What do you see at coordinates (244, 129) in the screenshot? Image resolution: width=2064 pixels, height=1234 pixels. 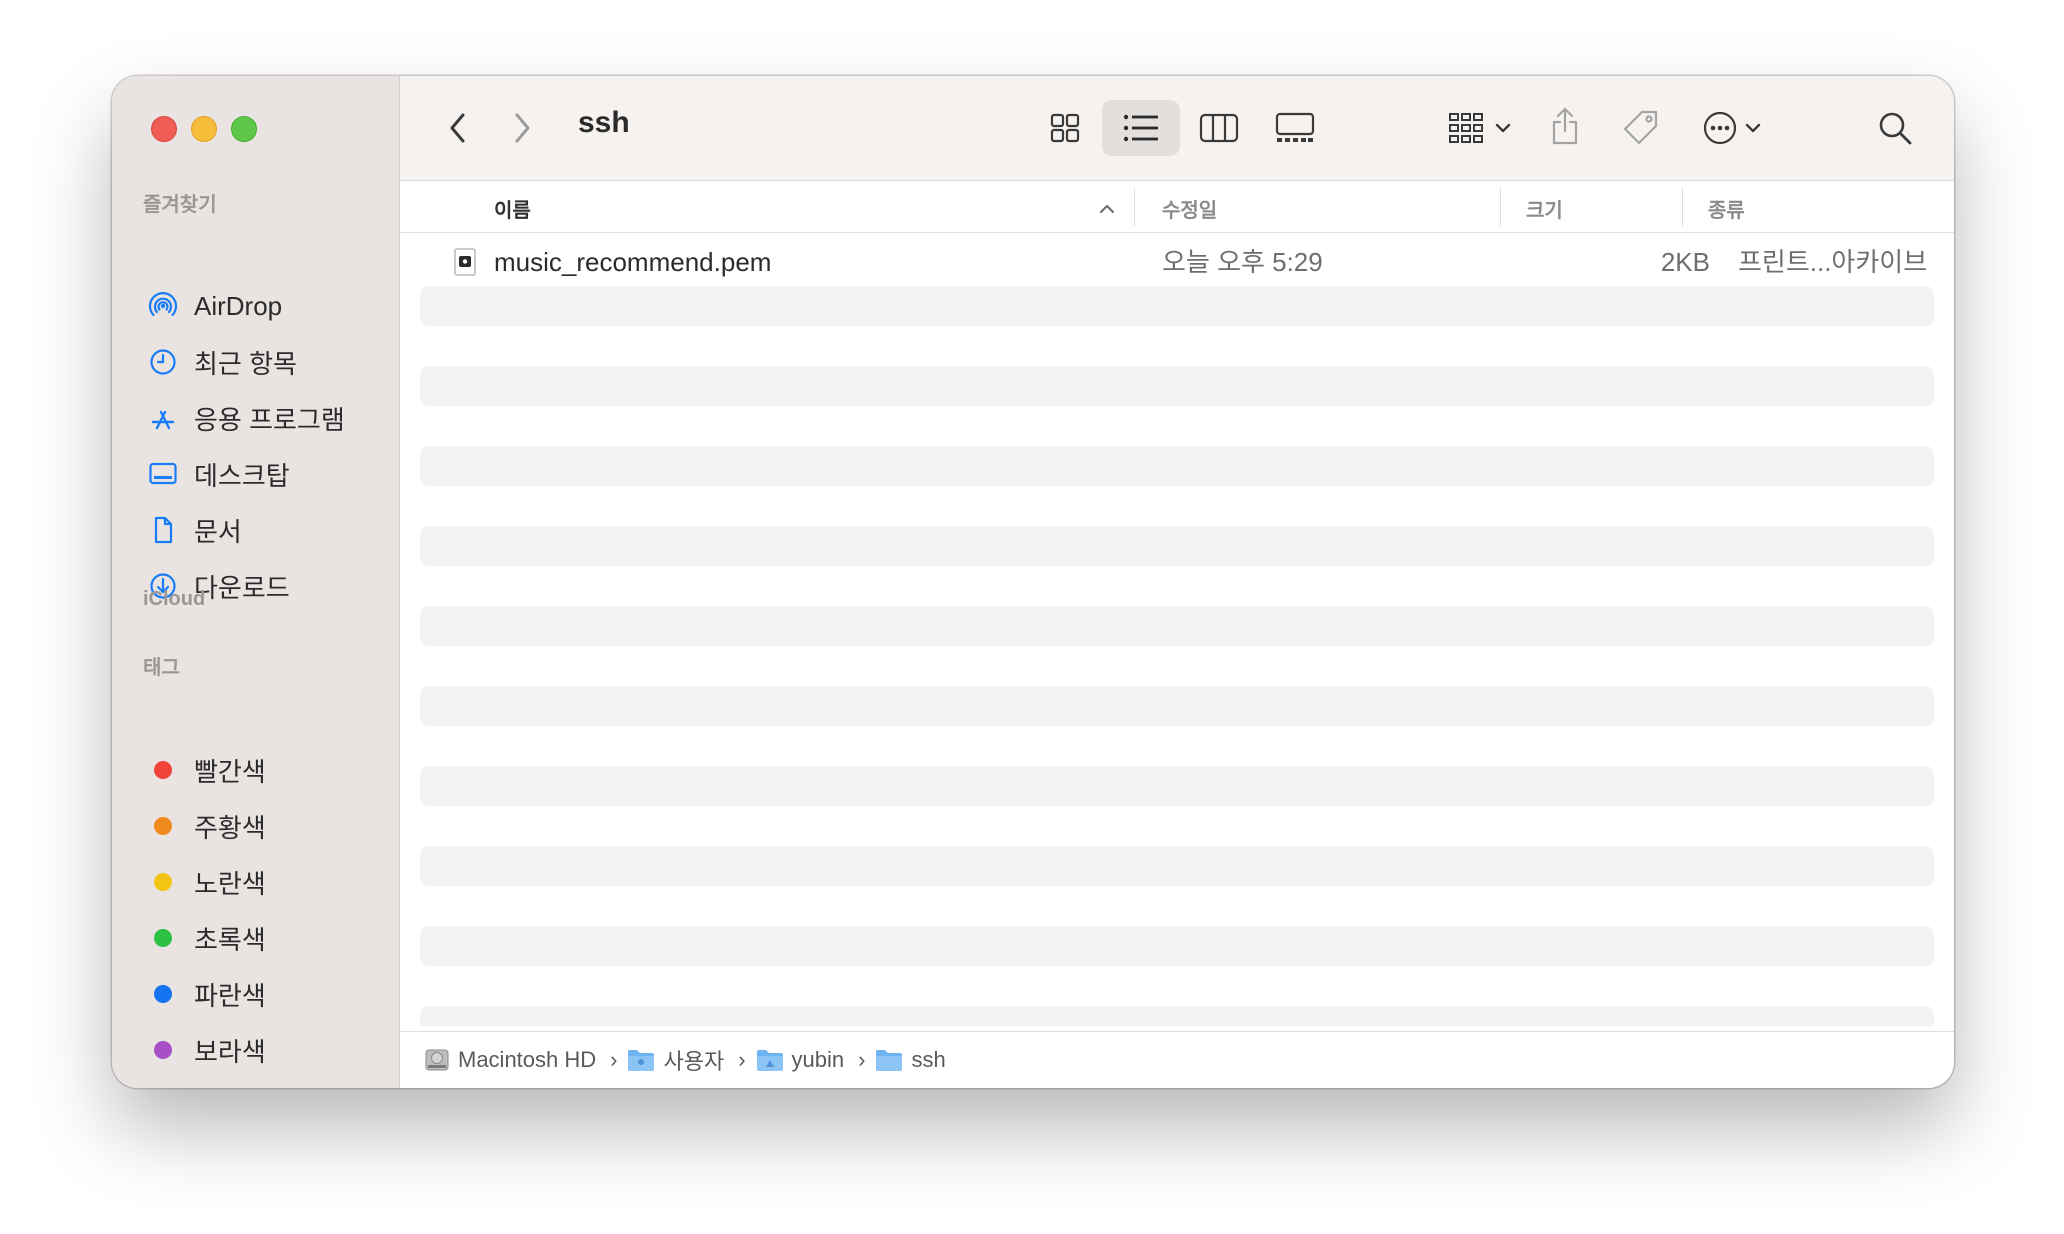 I see `zoom-button` at bounding box center [244, 129].